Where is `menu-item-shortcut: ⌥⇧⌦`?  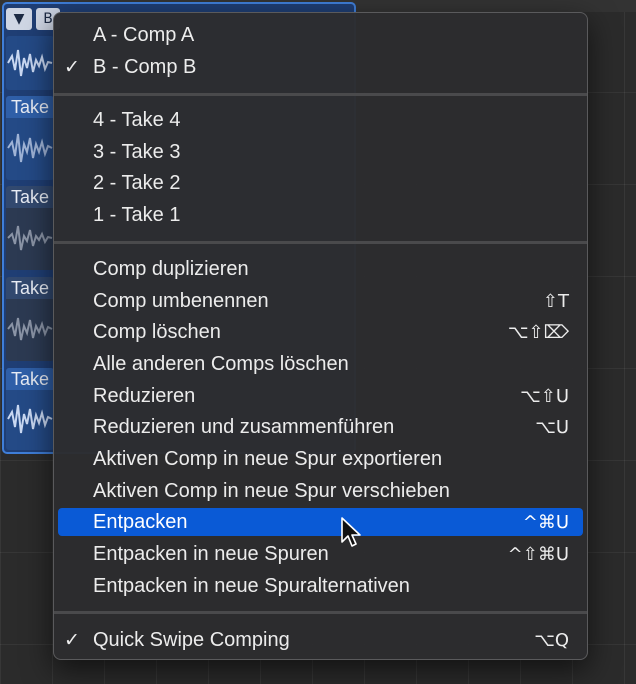
menu-item-shortcut: ⌥⇧⌦ is located at coordinates (538, 332).